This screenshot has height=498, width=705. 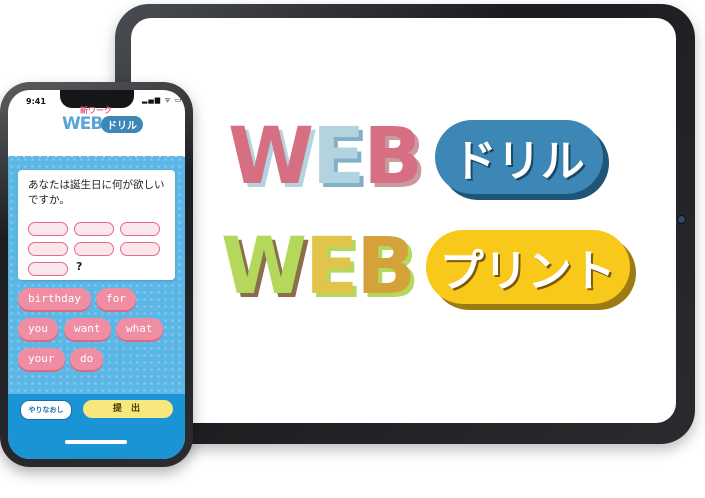 I want to click on word-chip-your: your, so click(x=41, y=359).